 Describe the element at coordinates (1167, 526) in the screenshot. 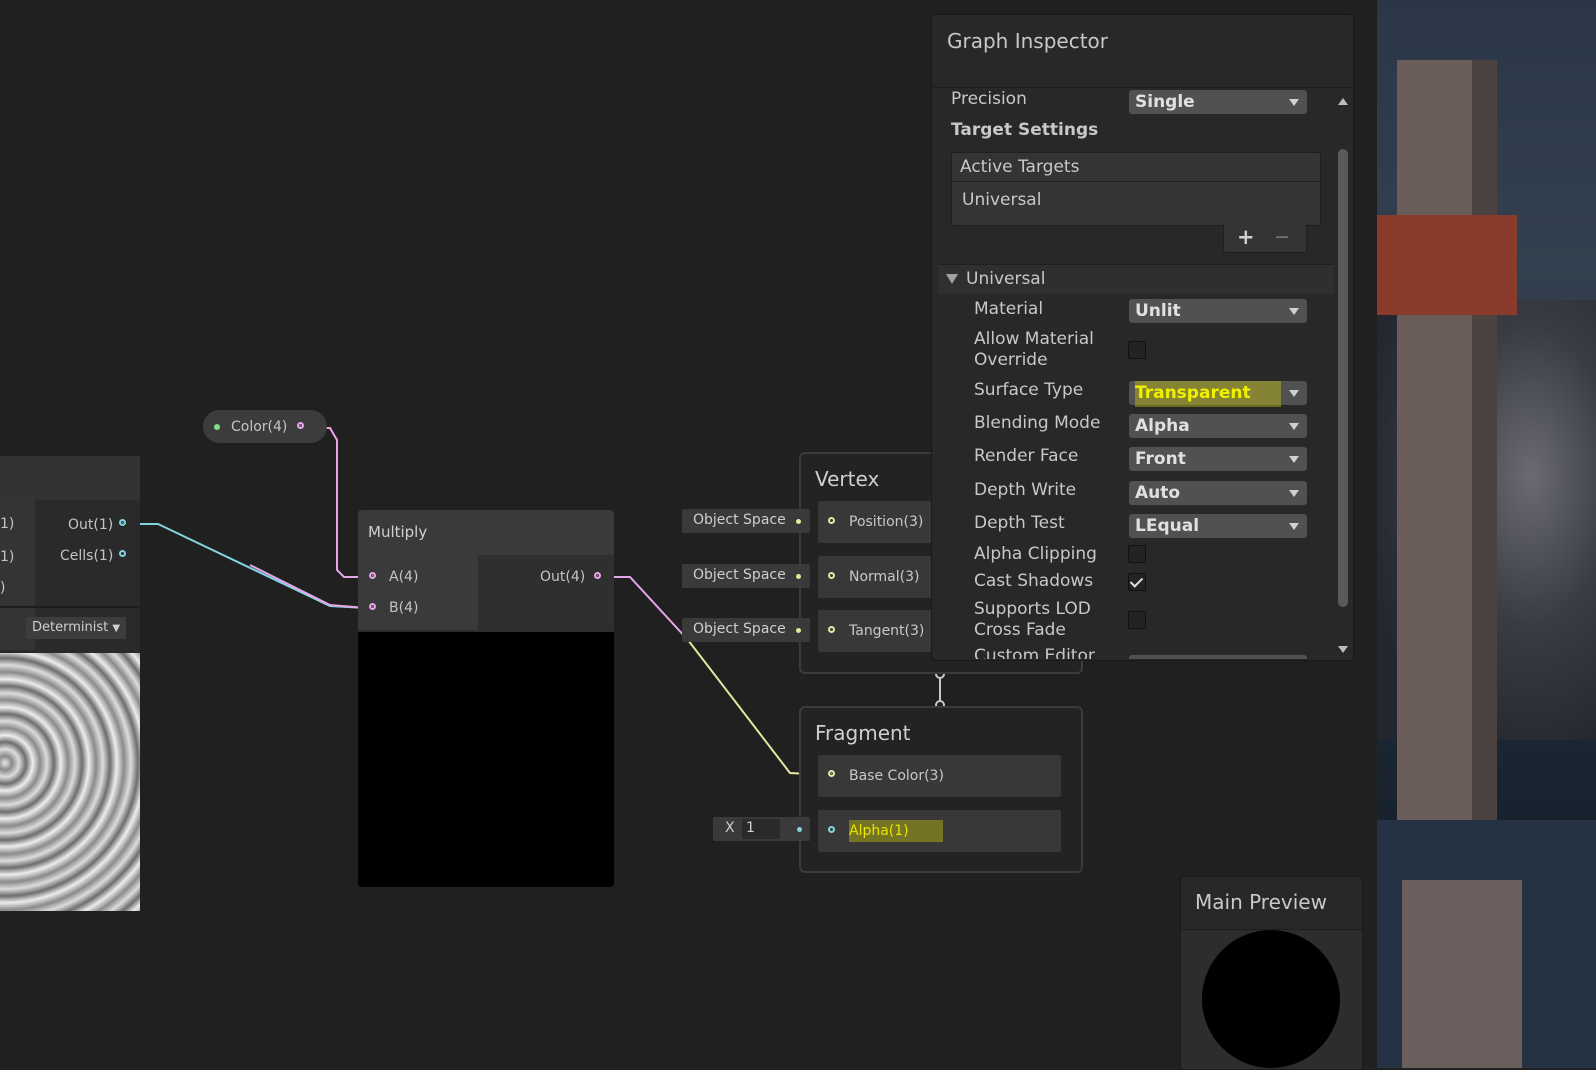

I see `dropdown-value: LEqual` at that location.